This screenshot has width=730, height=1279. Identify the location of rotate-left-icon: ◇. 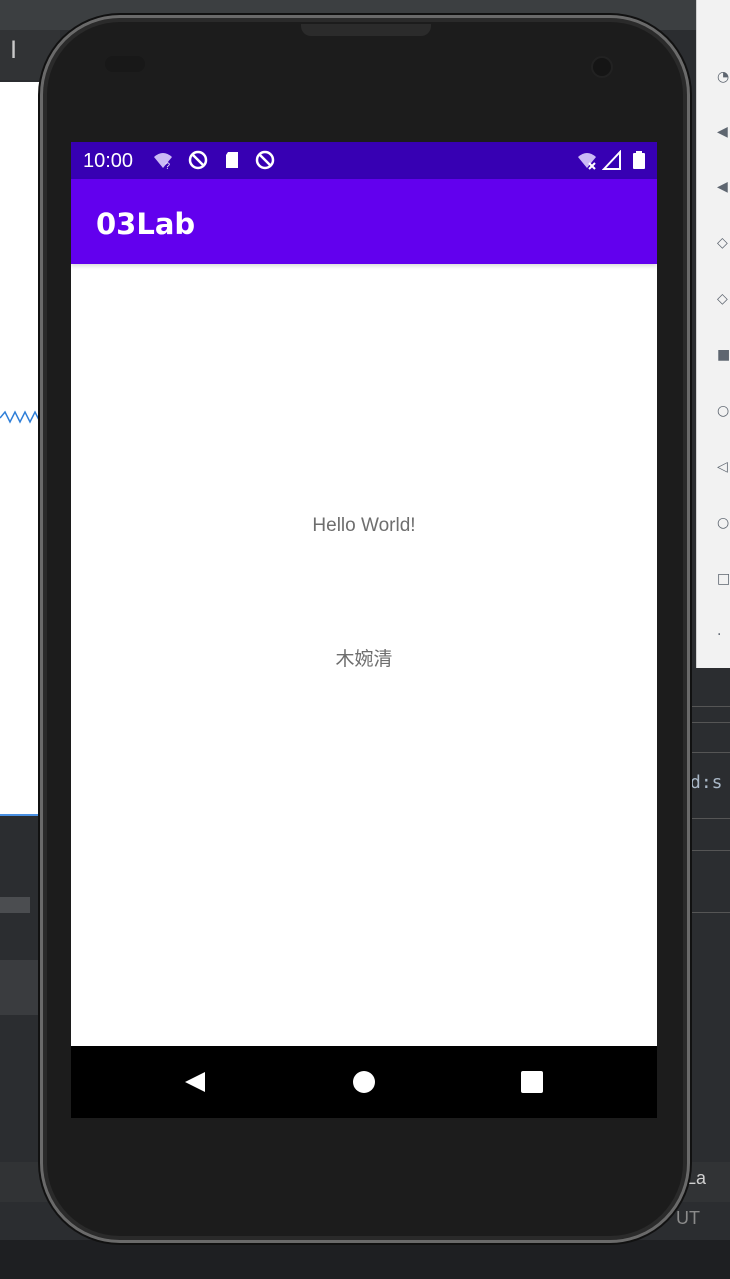
(723, 243).